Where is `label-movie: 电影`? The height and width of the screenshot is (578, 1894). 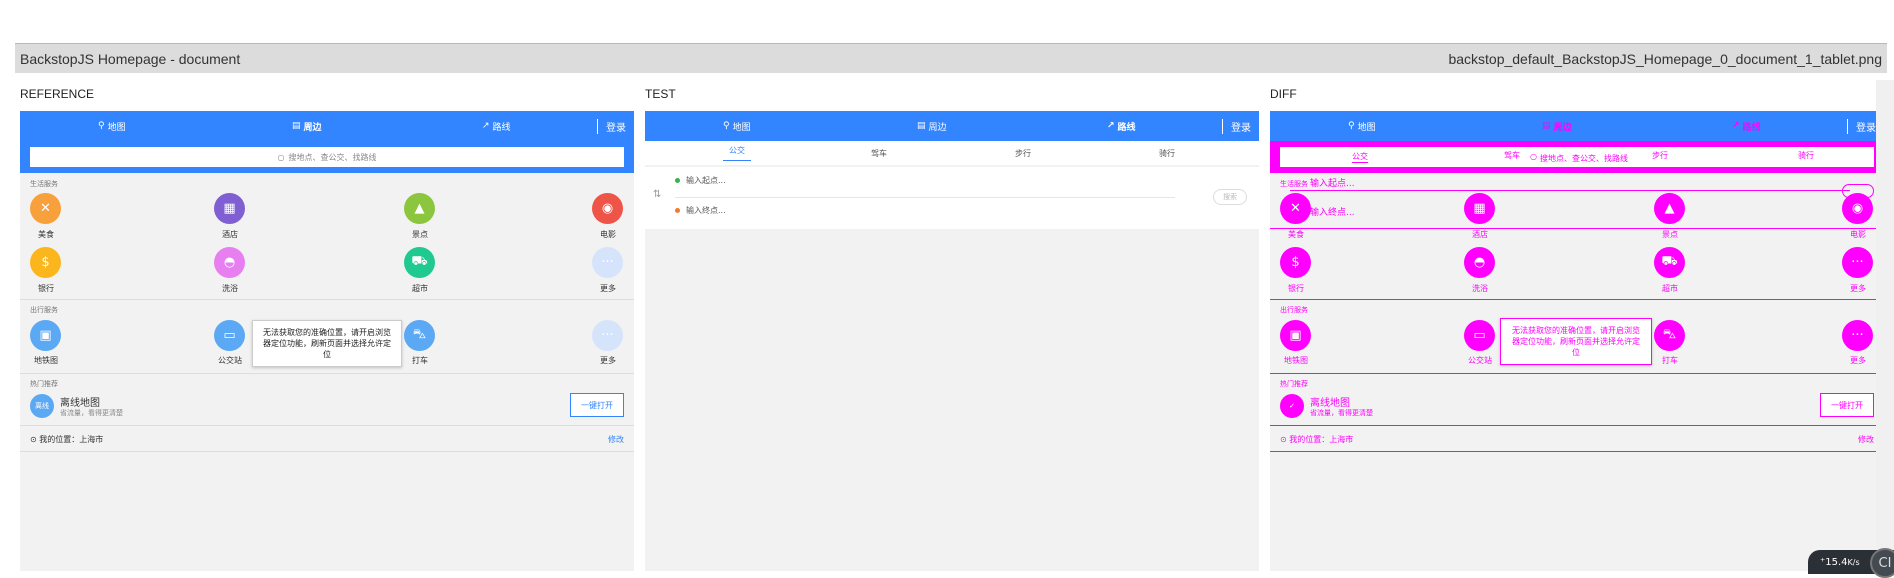 label-movie: 电影 is located at coordinates (608, 234).